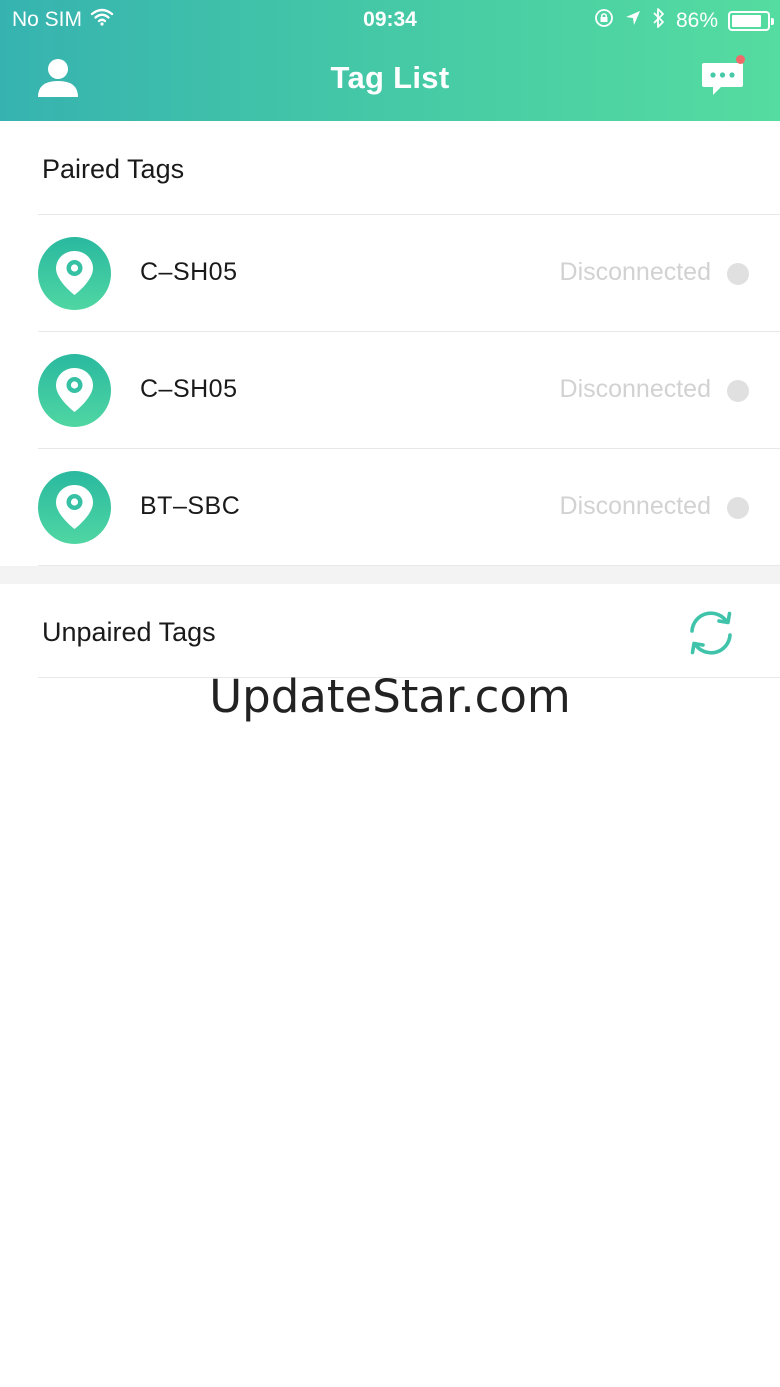 The width and height of the screenshot is (780, 1387). Describe the element at coordinates (390, 77) in the screenshot. I see `page-title: Tag List` at that location.